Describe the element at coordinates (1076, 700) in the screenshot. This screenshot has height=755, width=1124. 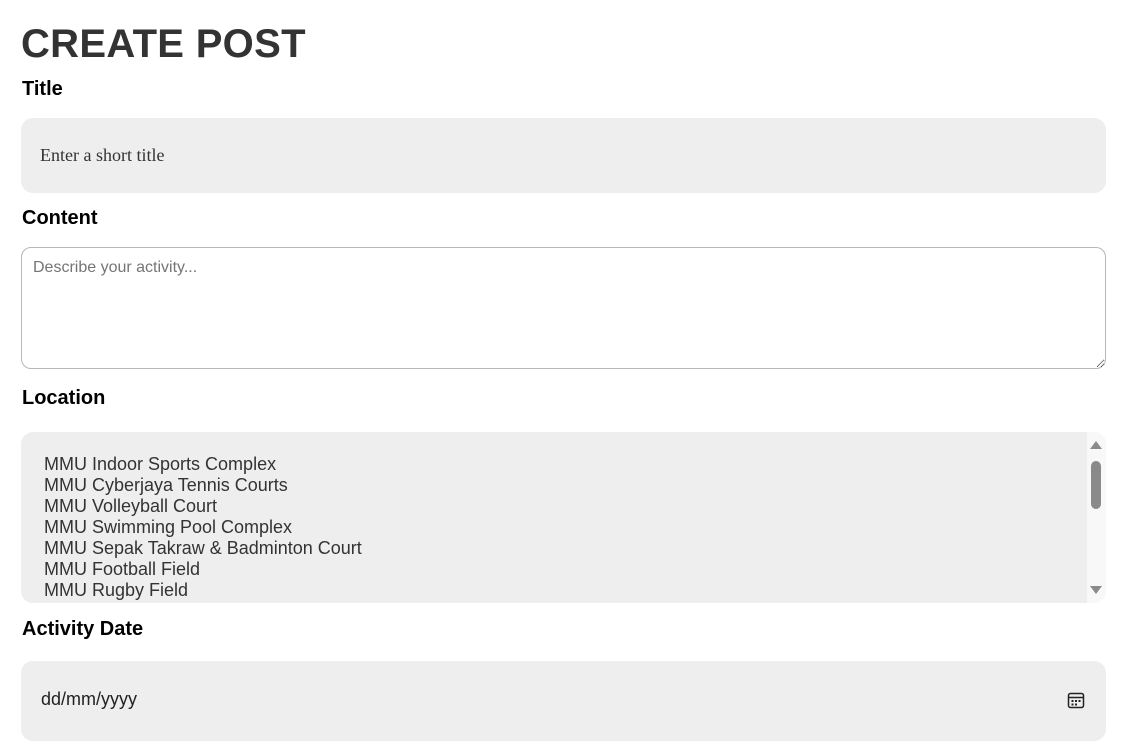
I see `calendar-icon` at that location.